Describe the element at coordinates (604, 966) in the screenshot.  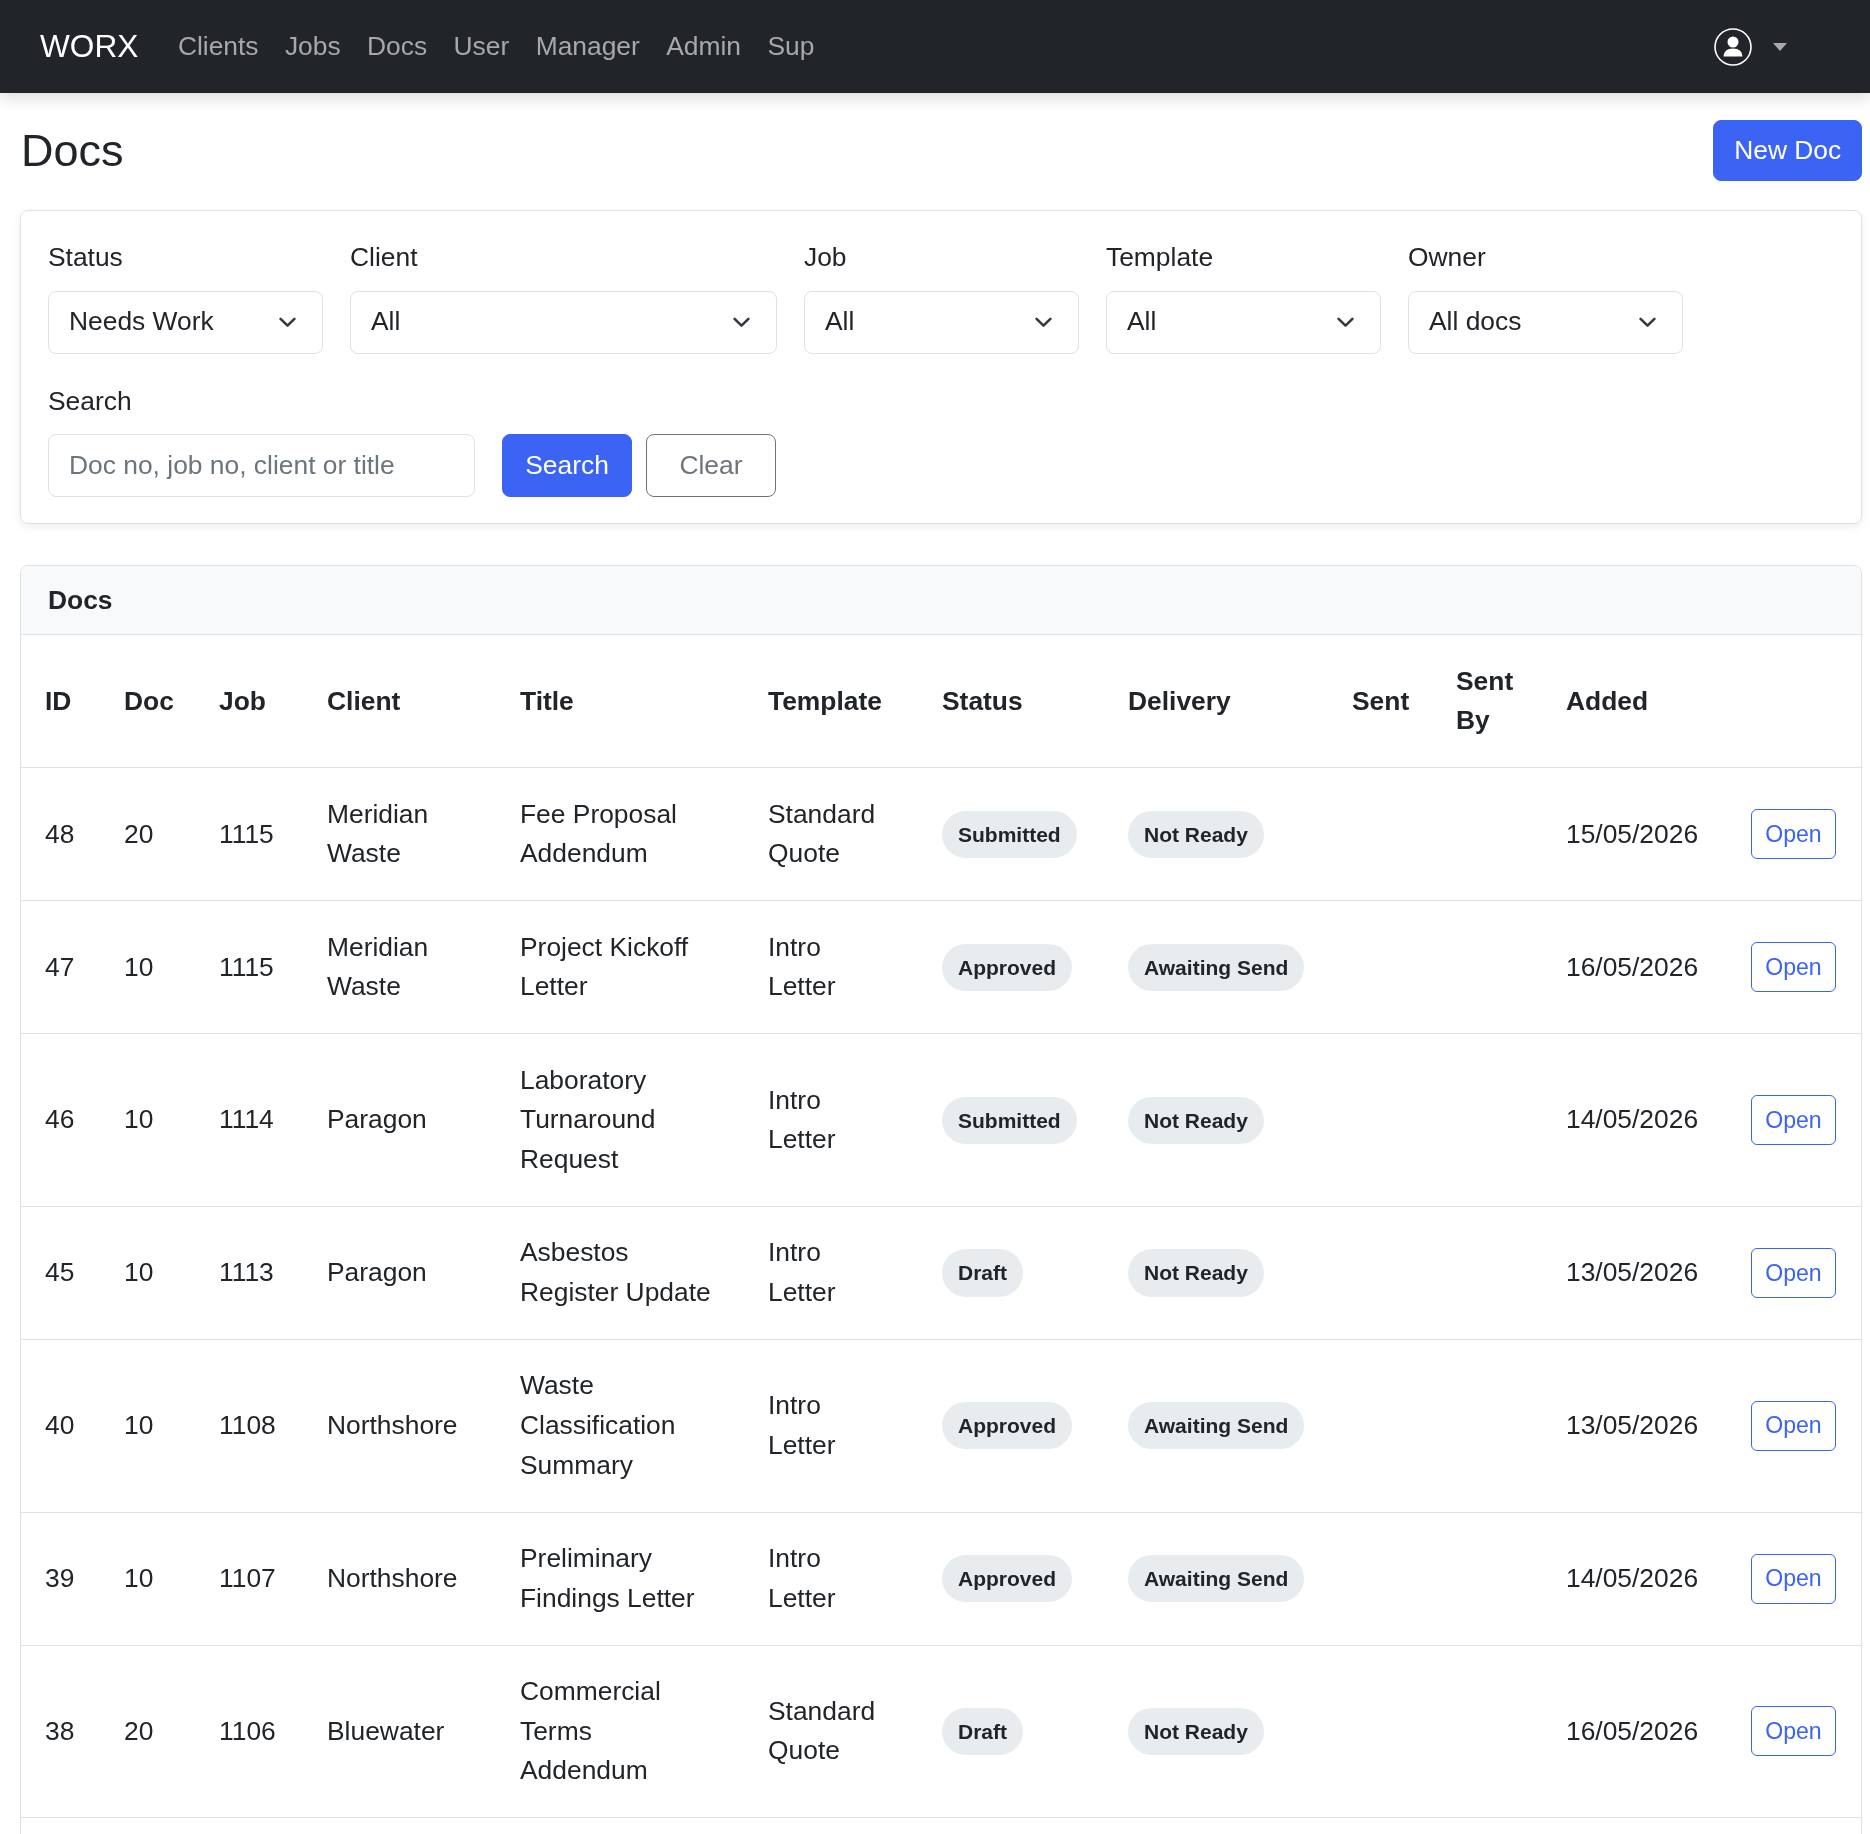
I see `table-cell: Project Kickoff Letter` at that location.